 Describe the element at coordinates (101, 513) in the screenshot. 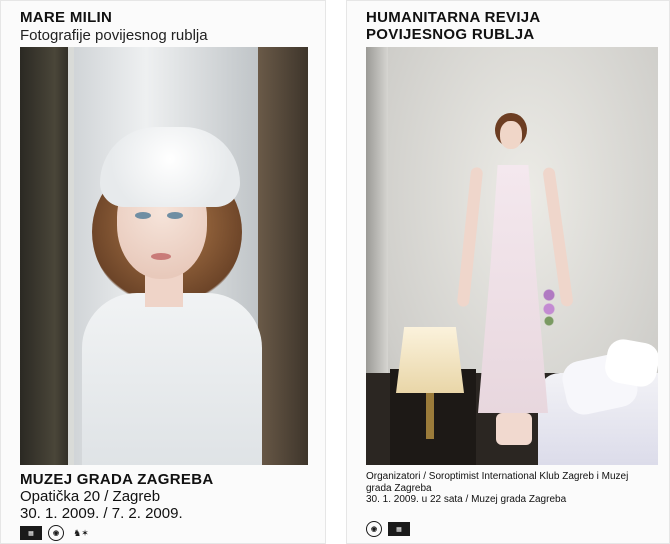

I see `poster-left-dates: 30. 1. 2009. / 7. 2. 2009.` at that location.